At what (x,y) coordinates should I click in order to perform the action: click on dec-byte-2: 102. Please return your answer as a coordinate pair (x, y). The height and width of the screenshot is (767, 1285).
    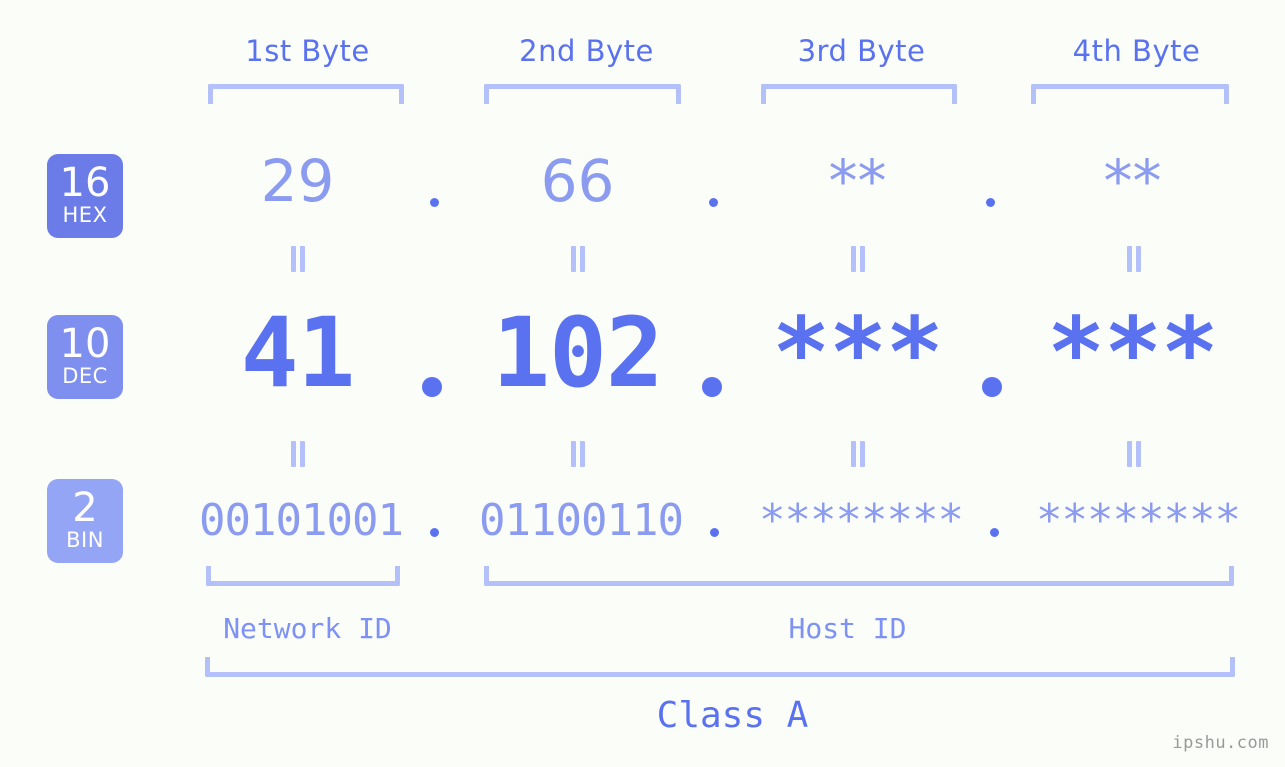
    Looking at the image, I should click on (577, 353).